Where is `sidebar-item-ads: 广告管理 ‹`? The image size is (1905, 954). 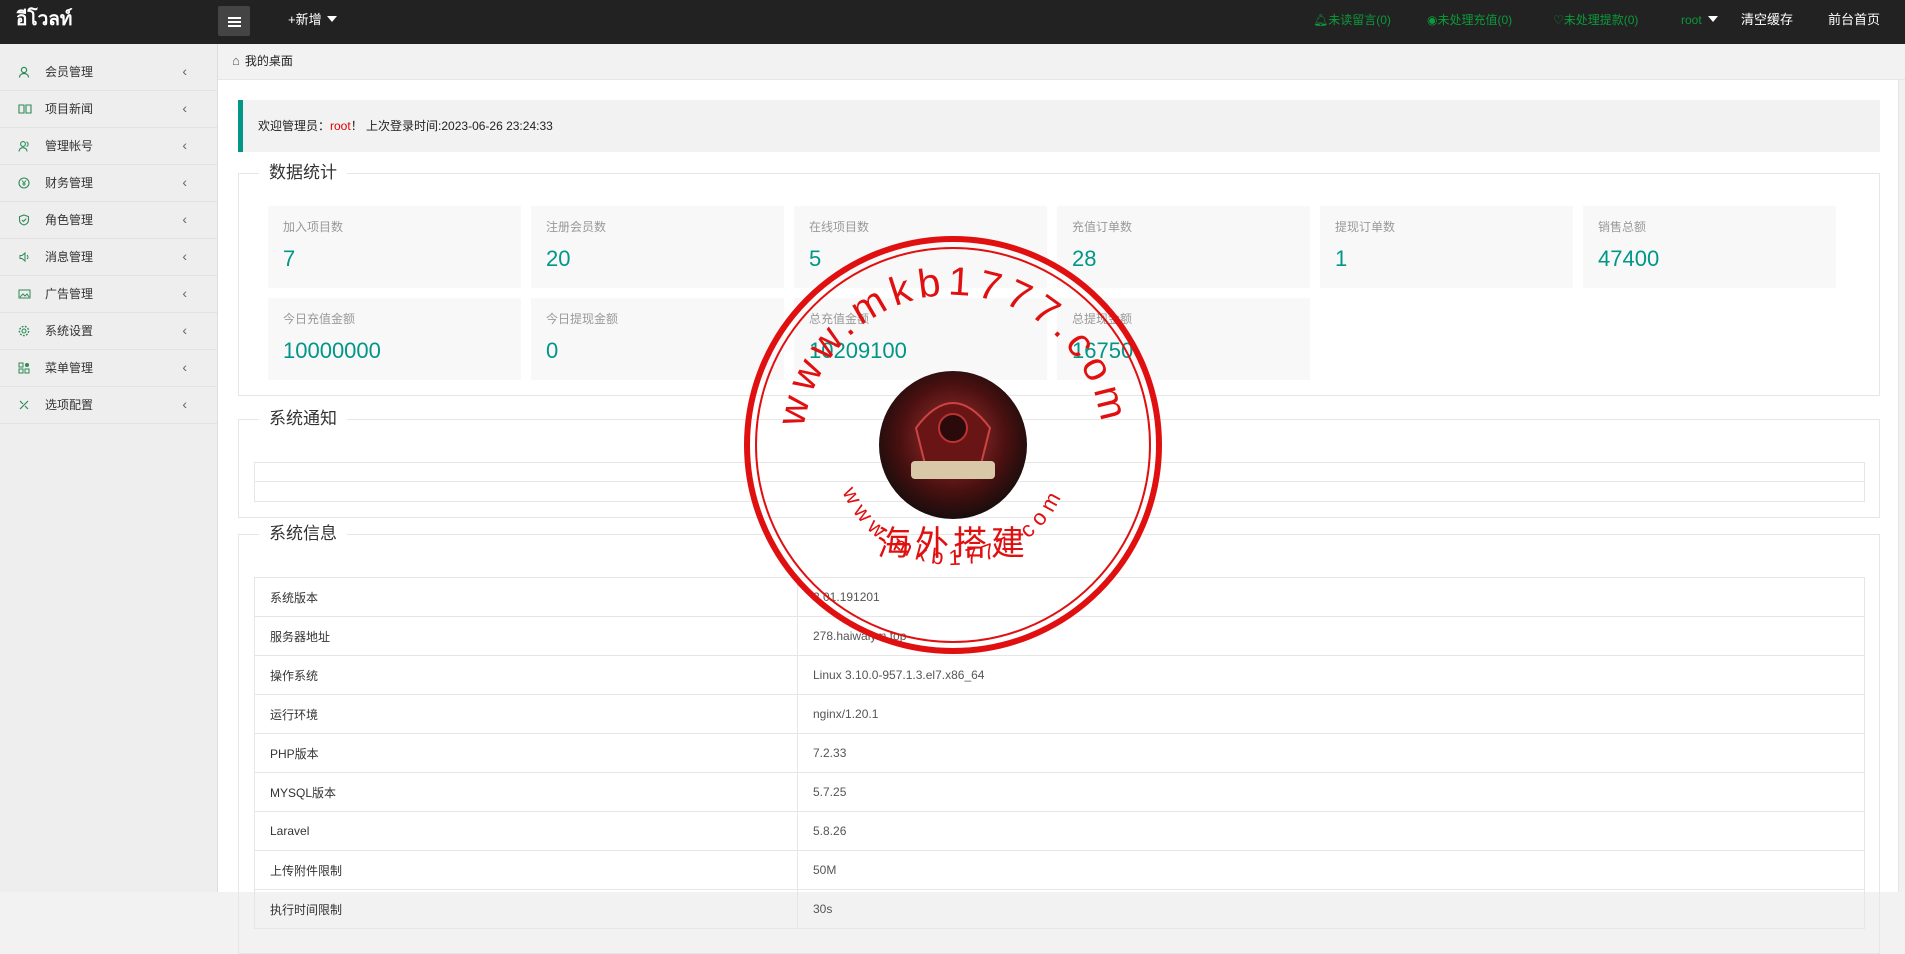 sidebar-item-ads: 广告管理 ‹ is located at coordinates (108, 294).